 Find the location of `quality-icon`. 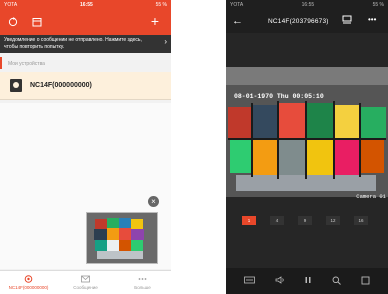

quality-icon is located at coordinates (249, 281).